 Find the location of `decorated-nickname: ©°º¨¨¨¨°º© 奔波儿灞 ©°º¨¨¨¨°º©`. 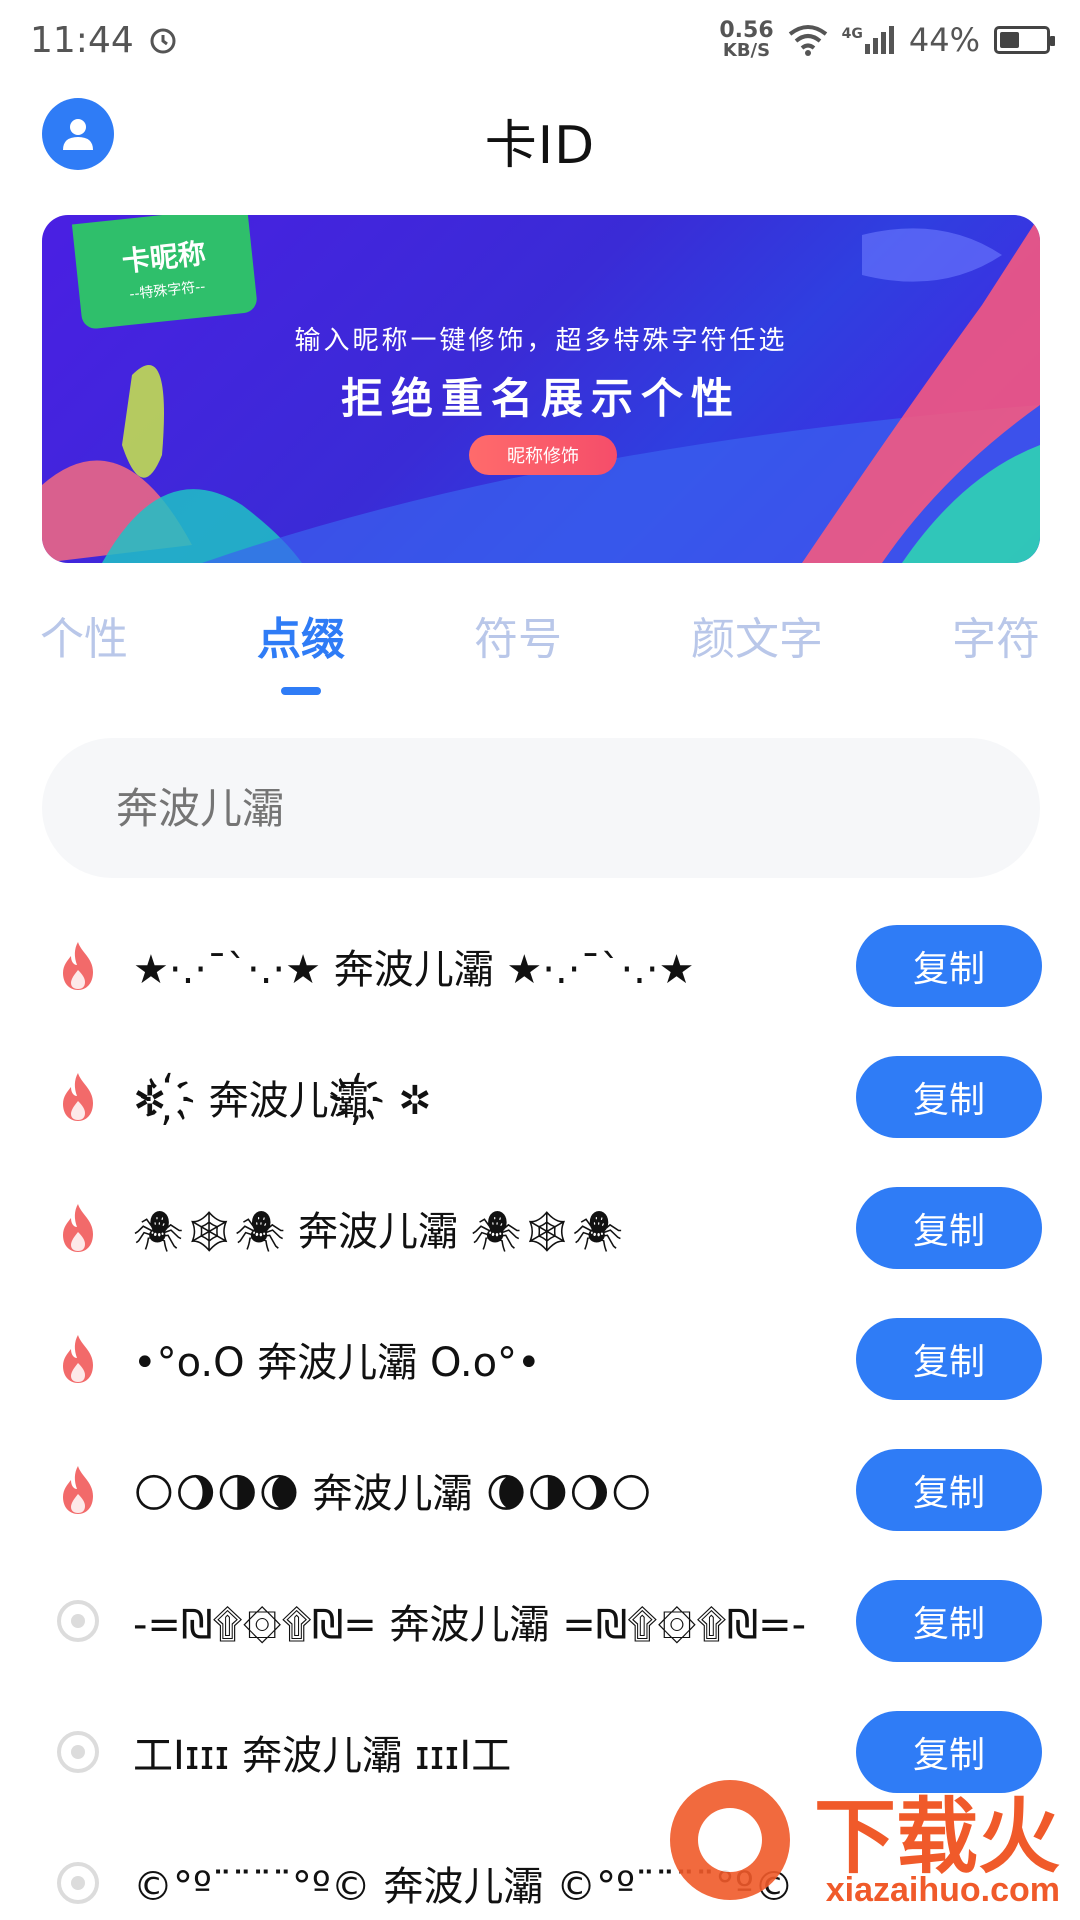

decorated-nickname: ©°º¨¨¨¨°º© 奔波儿灞 ©°º¨¨¨¨°º© is located at coordinates (463, 1886).